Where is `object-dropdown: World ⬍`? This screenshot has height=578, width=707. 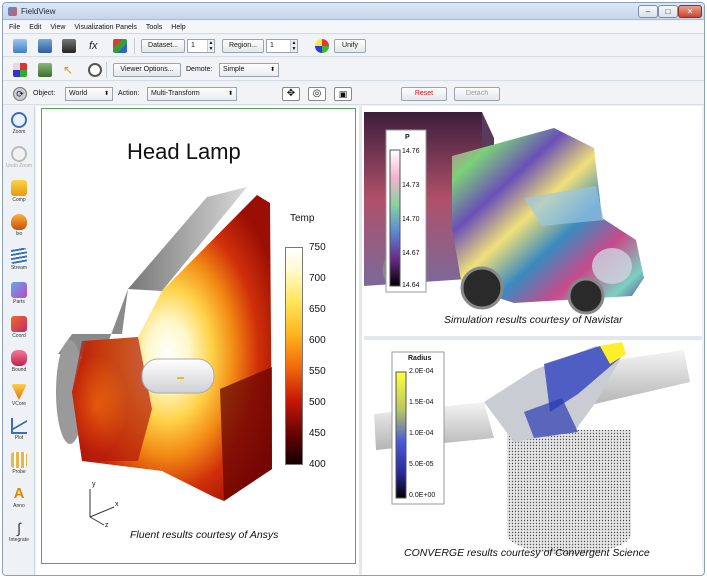
object-dropdown: World ⬍ is located at coordinates (89, 94).